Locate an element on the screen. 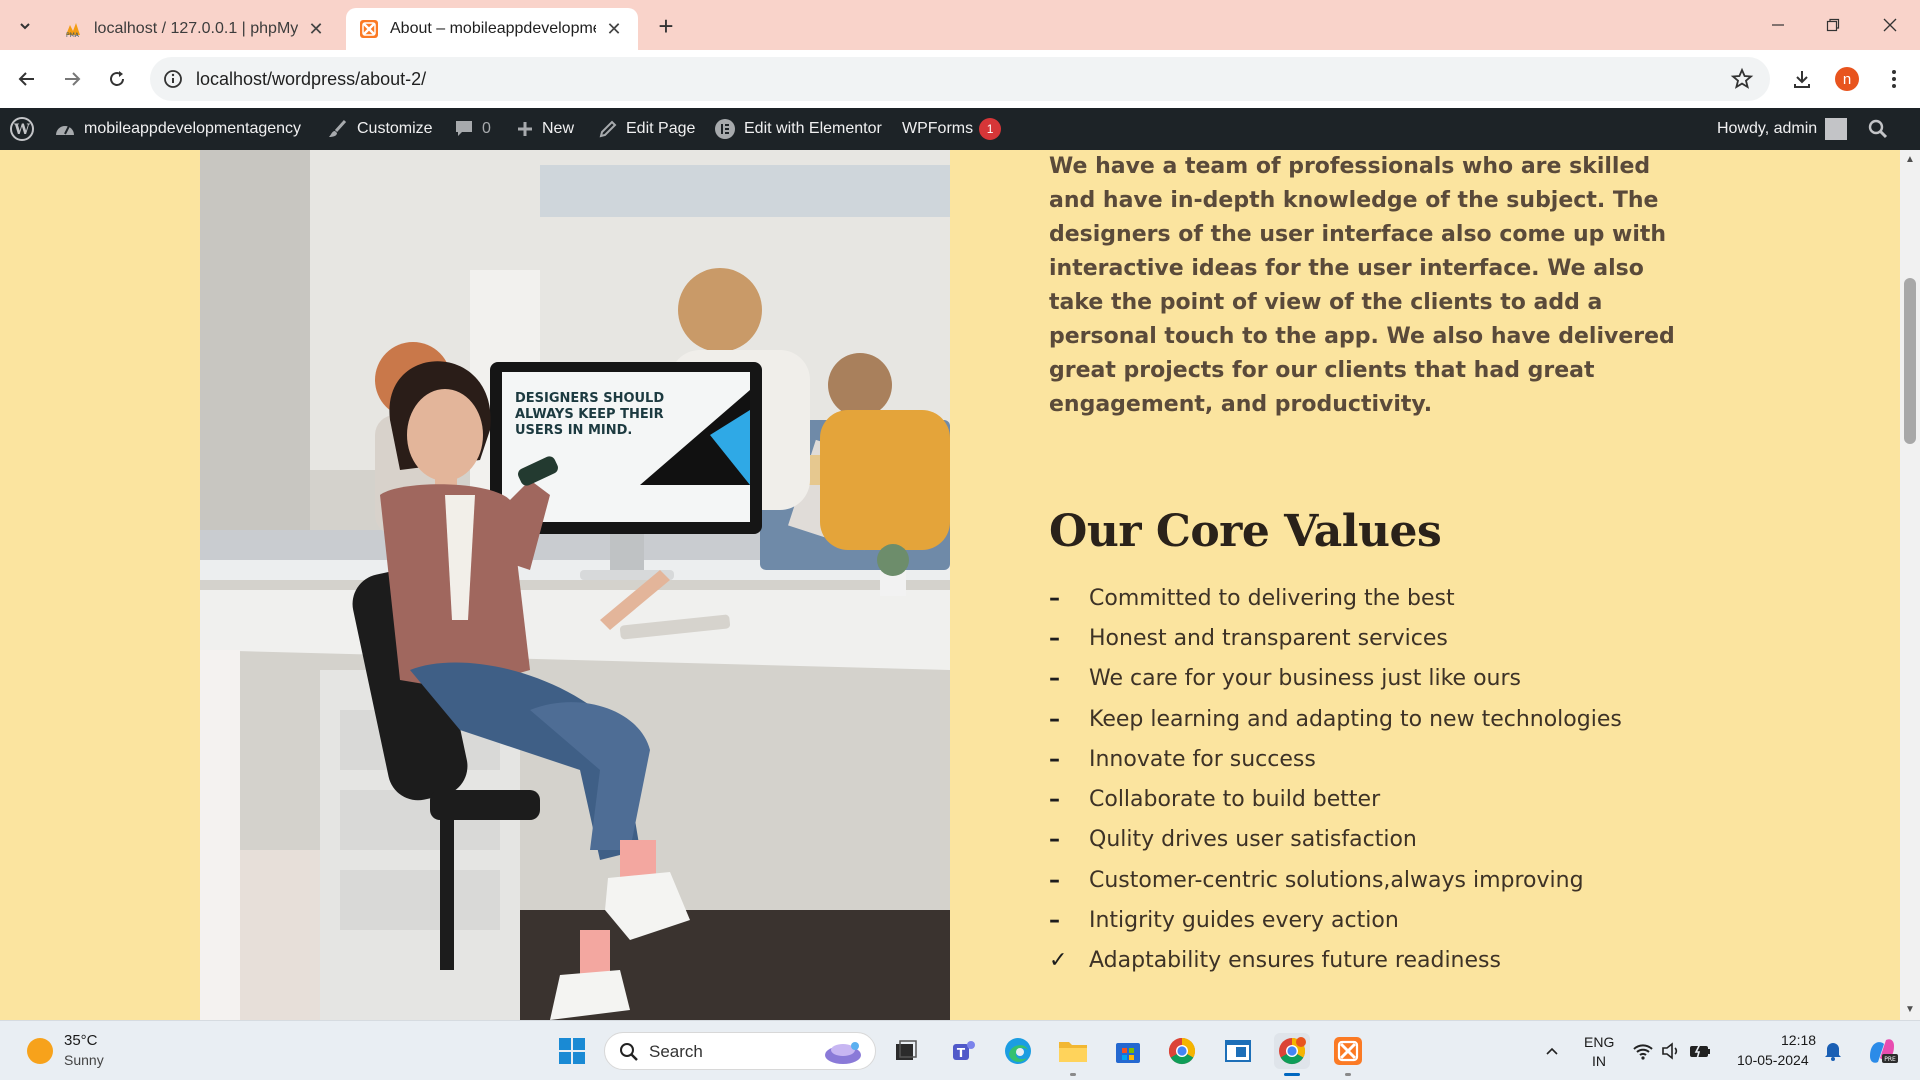 This screenshot has height=1080, width=1920. scrollbar-thumb is located at coordinates (1910, 361).